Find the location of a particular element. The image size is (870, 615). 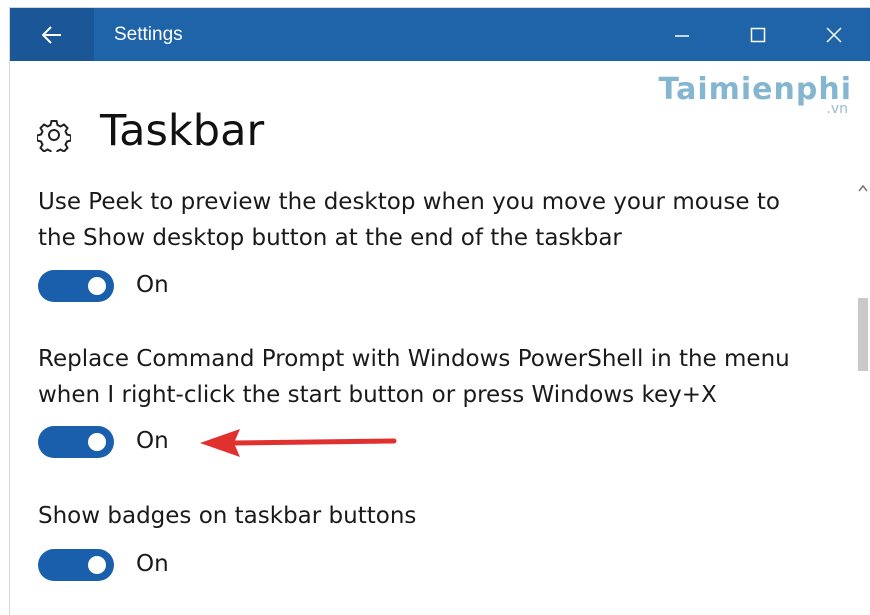

peek-toggle is located at coordinates (76, 286).